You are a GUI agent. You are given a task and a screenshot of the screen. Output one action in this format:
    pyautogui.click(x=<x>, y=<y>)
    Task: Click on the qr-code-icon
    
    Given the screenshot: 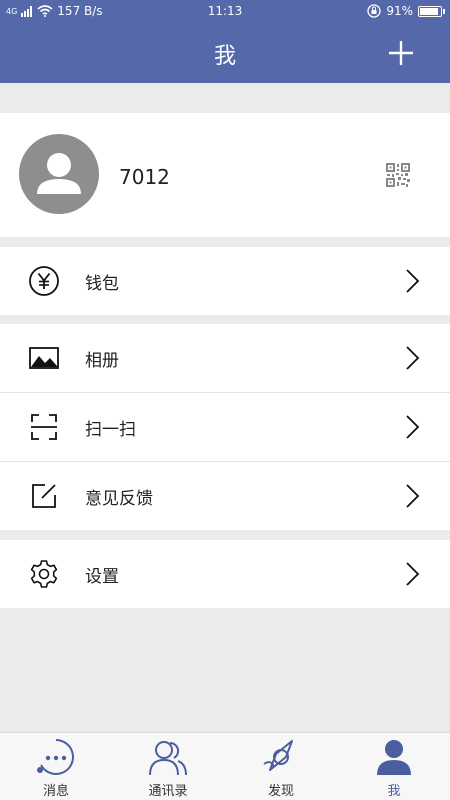 What is the action you would take?
    pyautogui.click(x=398, y=175)
    